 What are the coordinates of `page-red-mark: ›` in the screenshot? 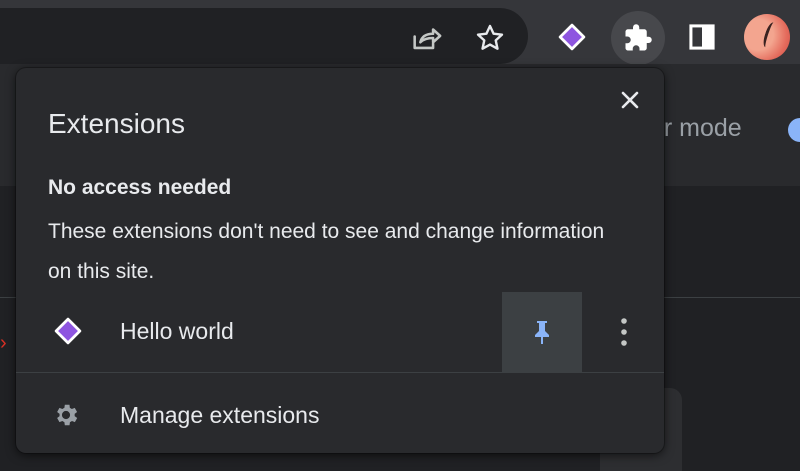 It's located at (3, 343).